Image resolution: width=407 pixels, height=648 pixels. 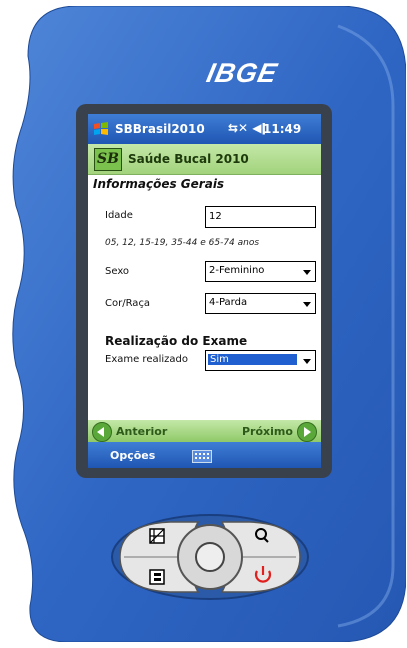 I want to click on windows-start-icon, so click(x=101, y=129).